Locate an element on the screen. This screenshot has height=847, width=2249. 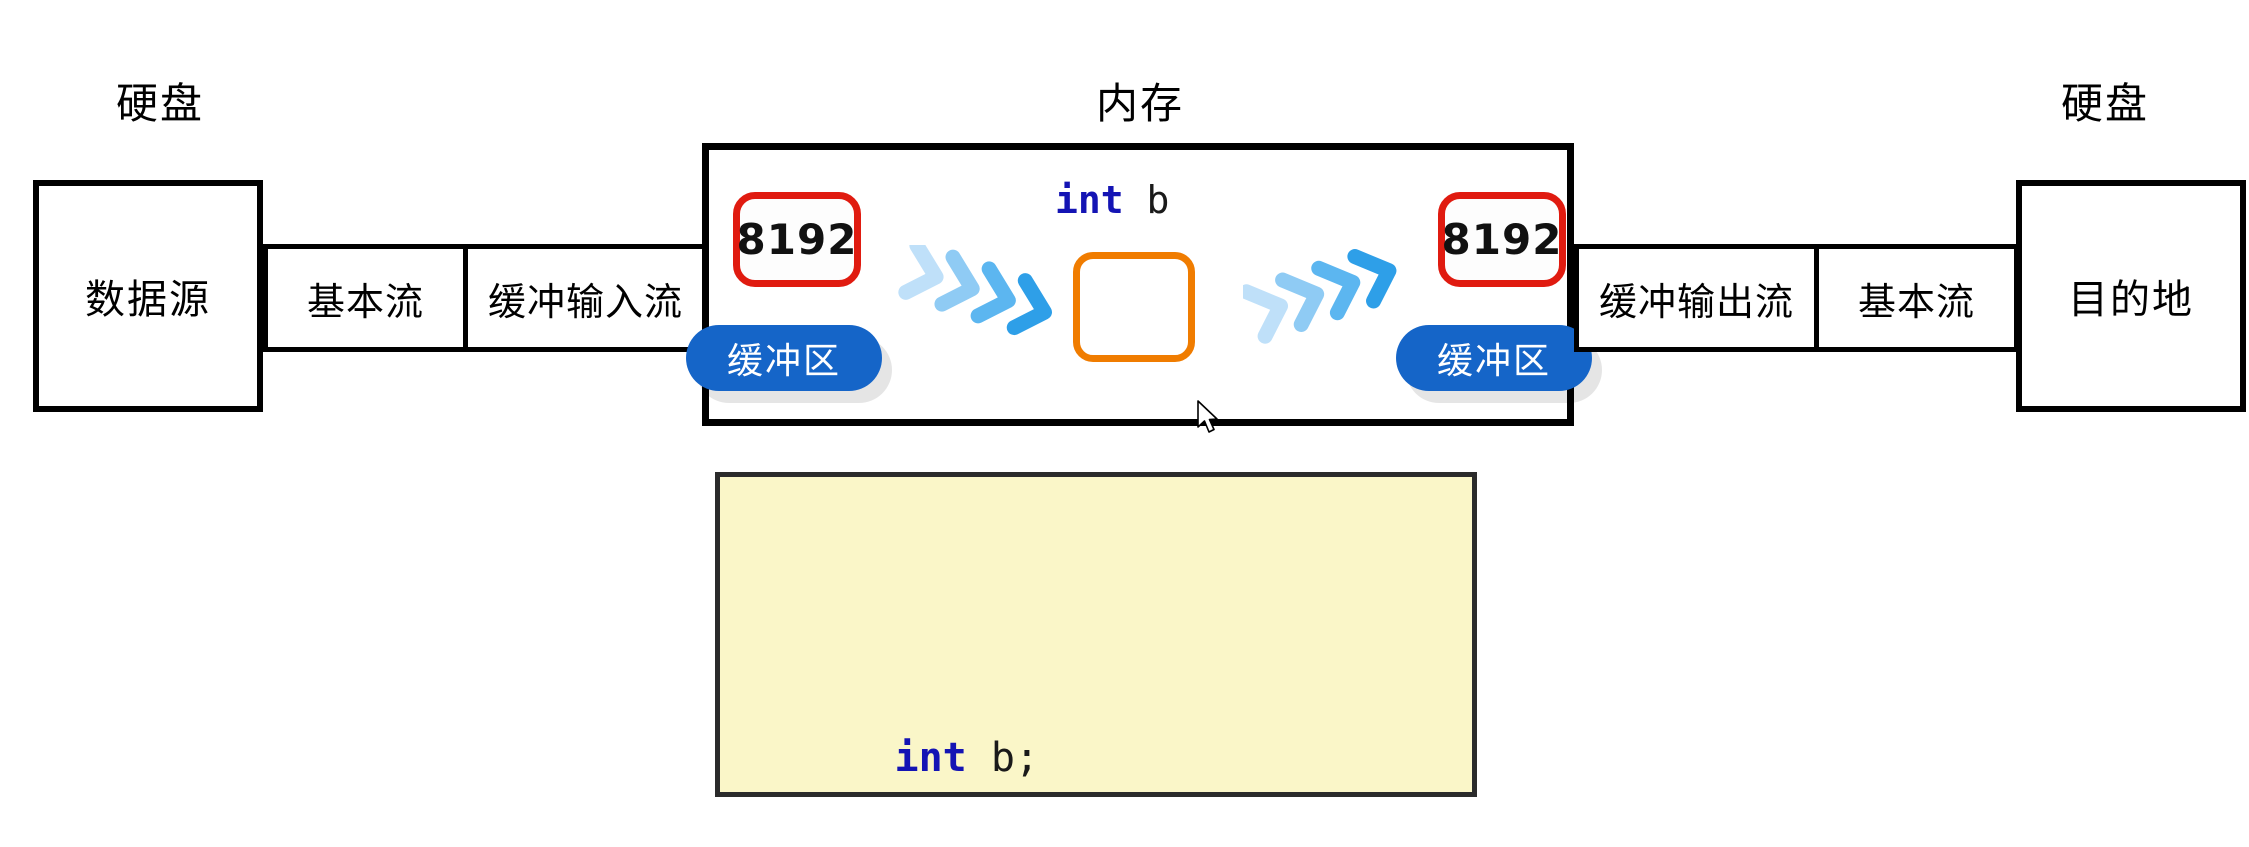
output-buffer-size-chip: 8192 is located at coordinates (1502, 239).